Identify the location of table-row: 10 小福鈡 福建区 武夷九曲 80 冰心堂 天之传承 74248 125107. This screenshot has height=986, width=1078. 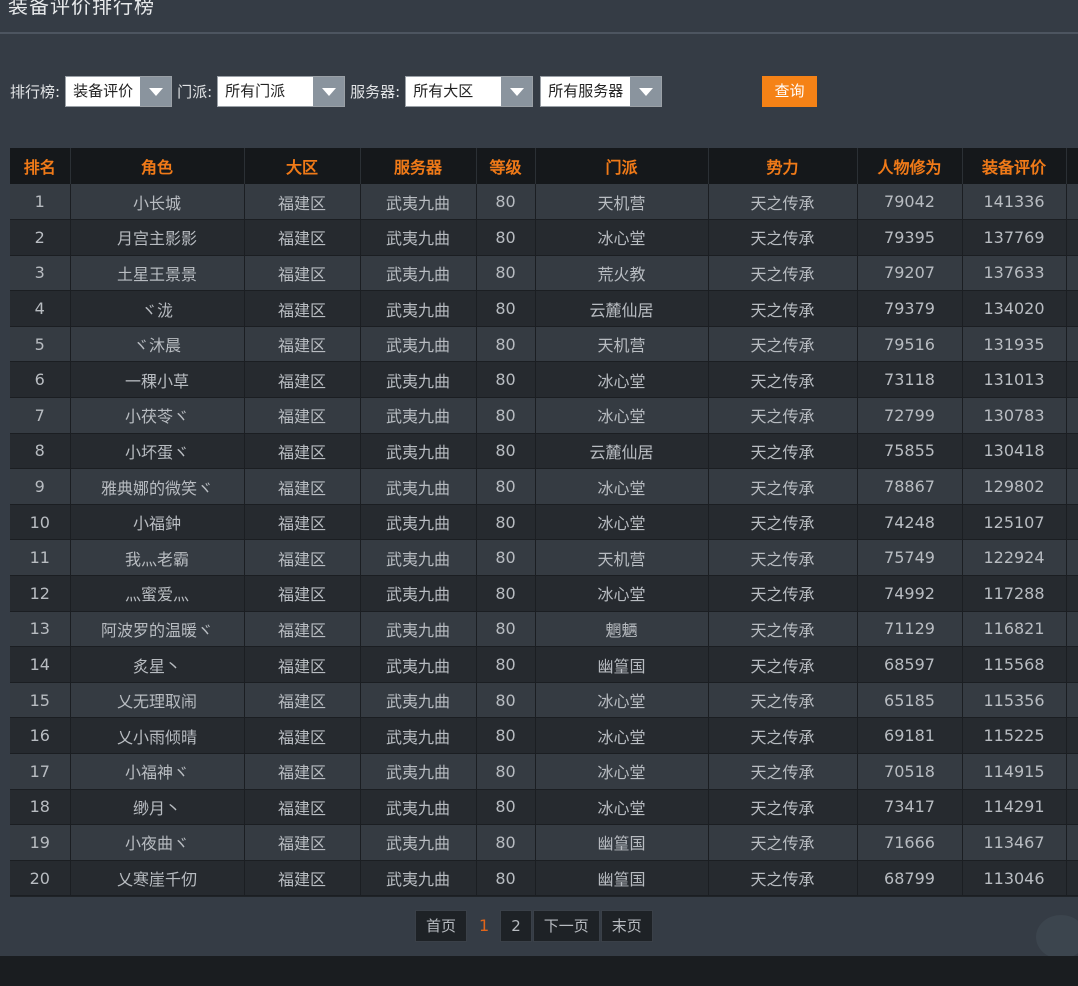
(544, 522).